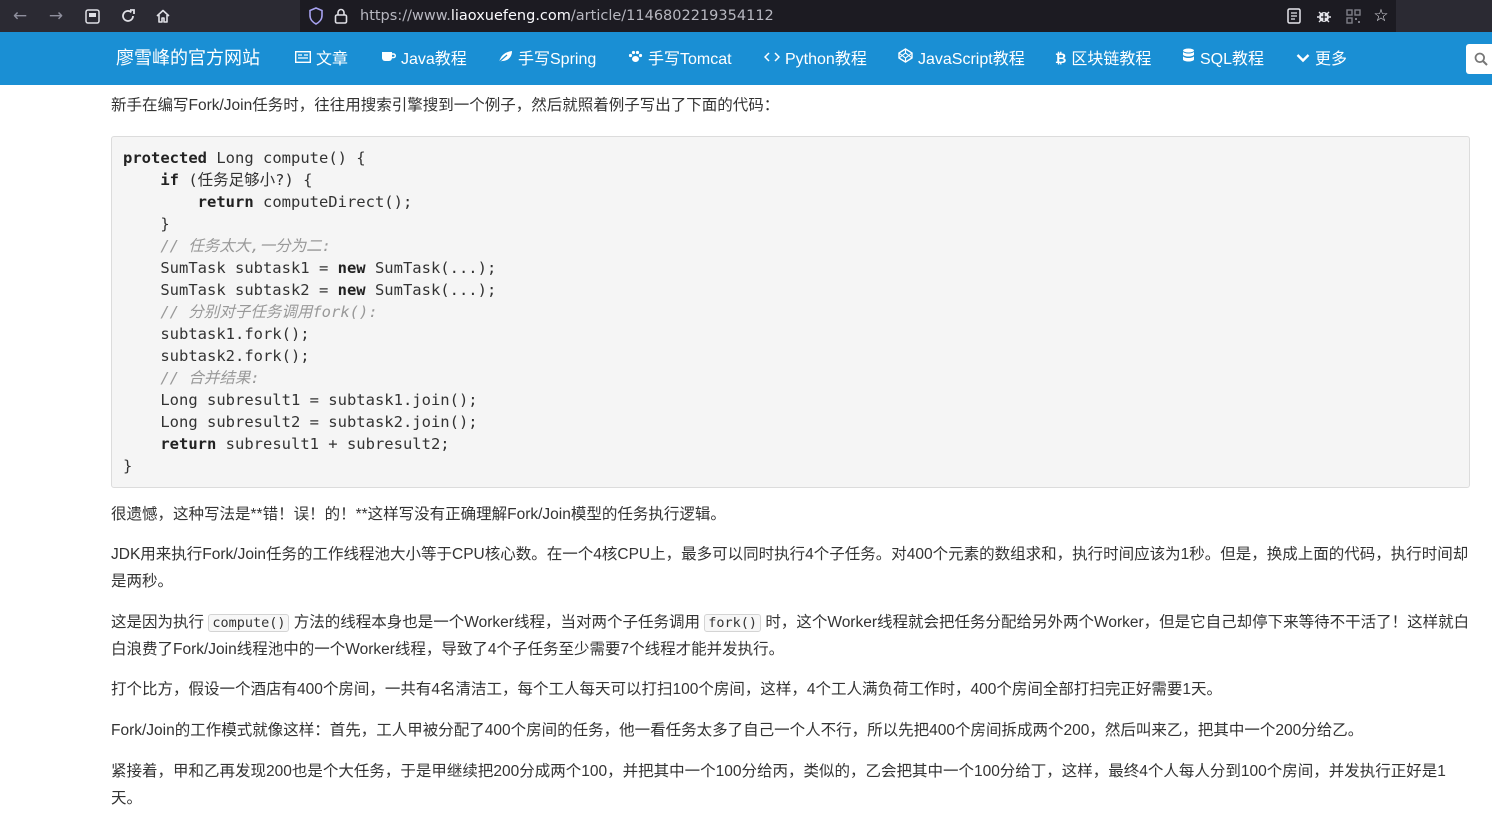  I want to click on code-line: SumTask subtask2 = new SumTask(...);, so click(328, 290).